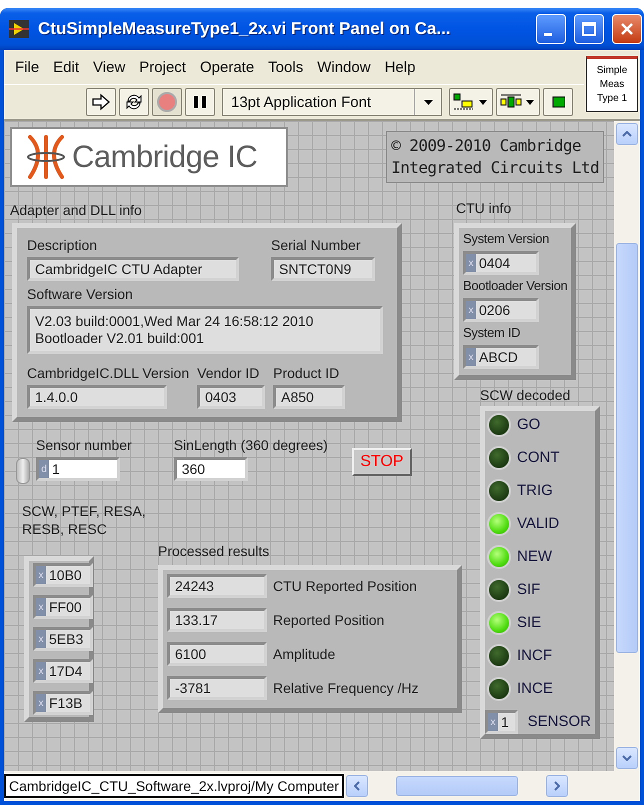  I want to click on menu-item: Tools, so click(285, 67).